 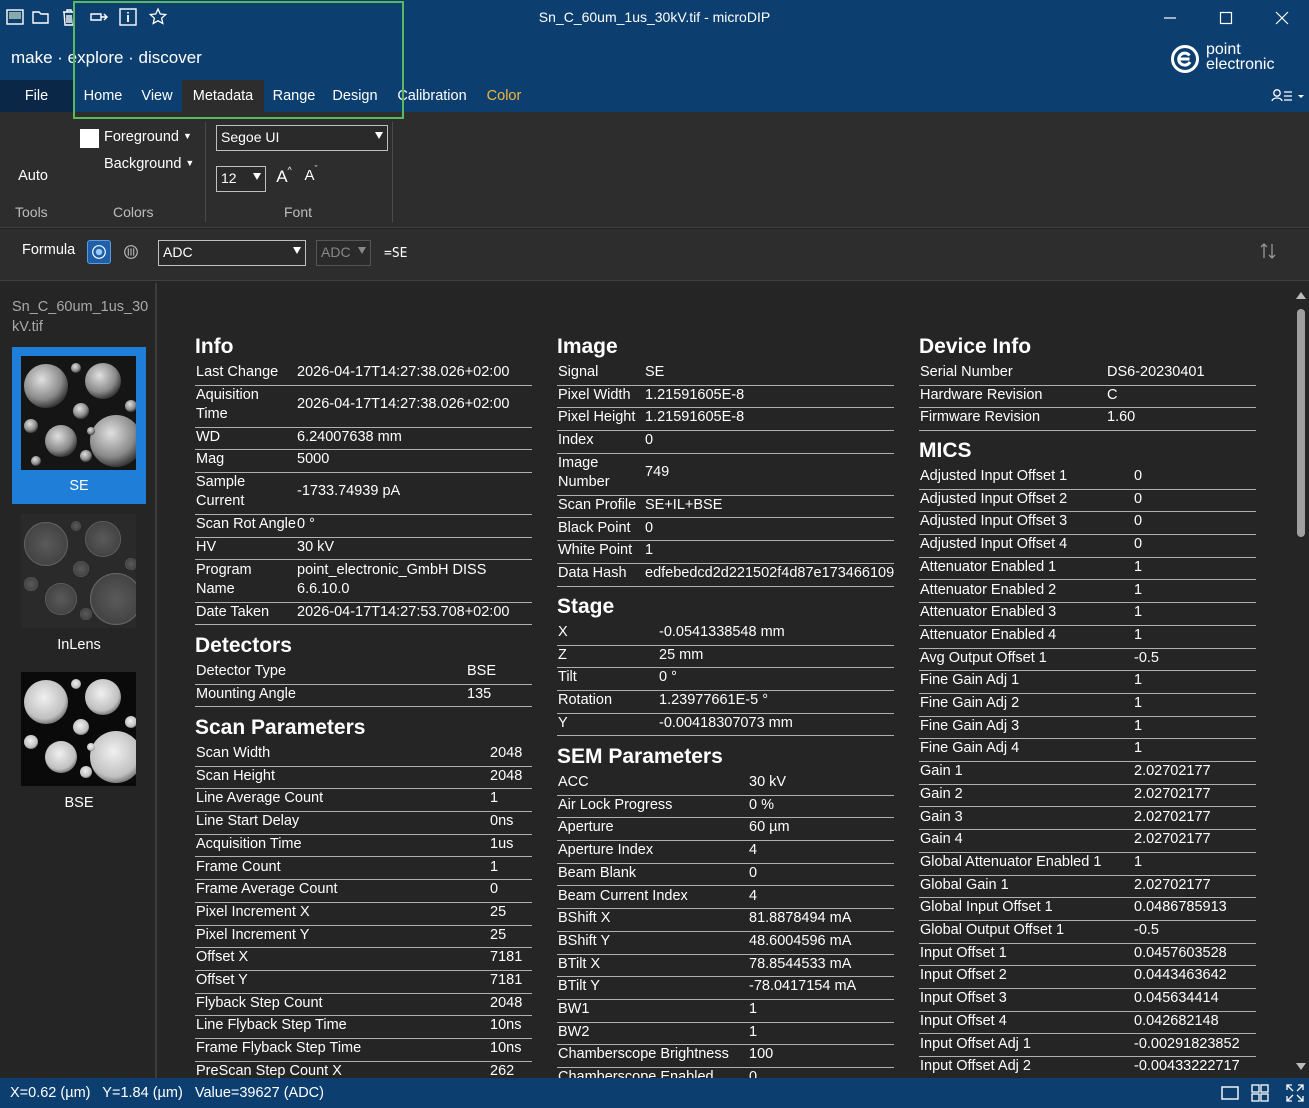 I want to click on mics-key: Attenuator Enabled 1, so click(x=988, y=566).